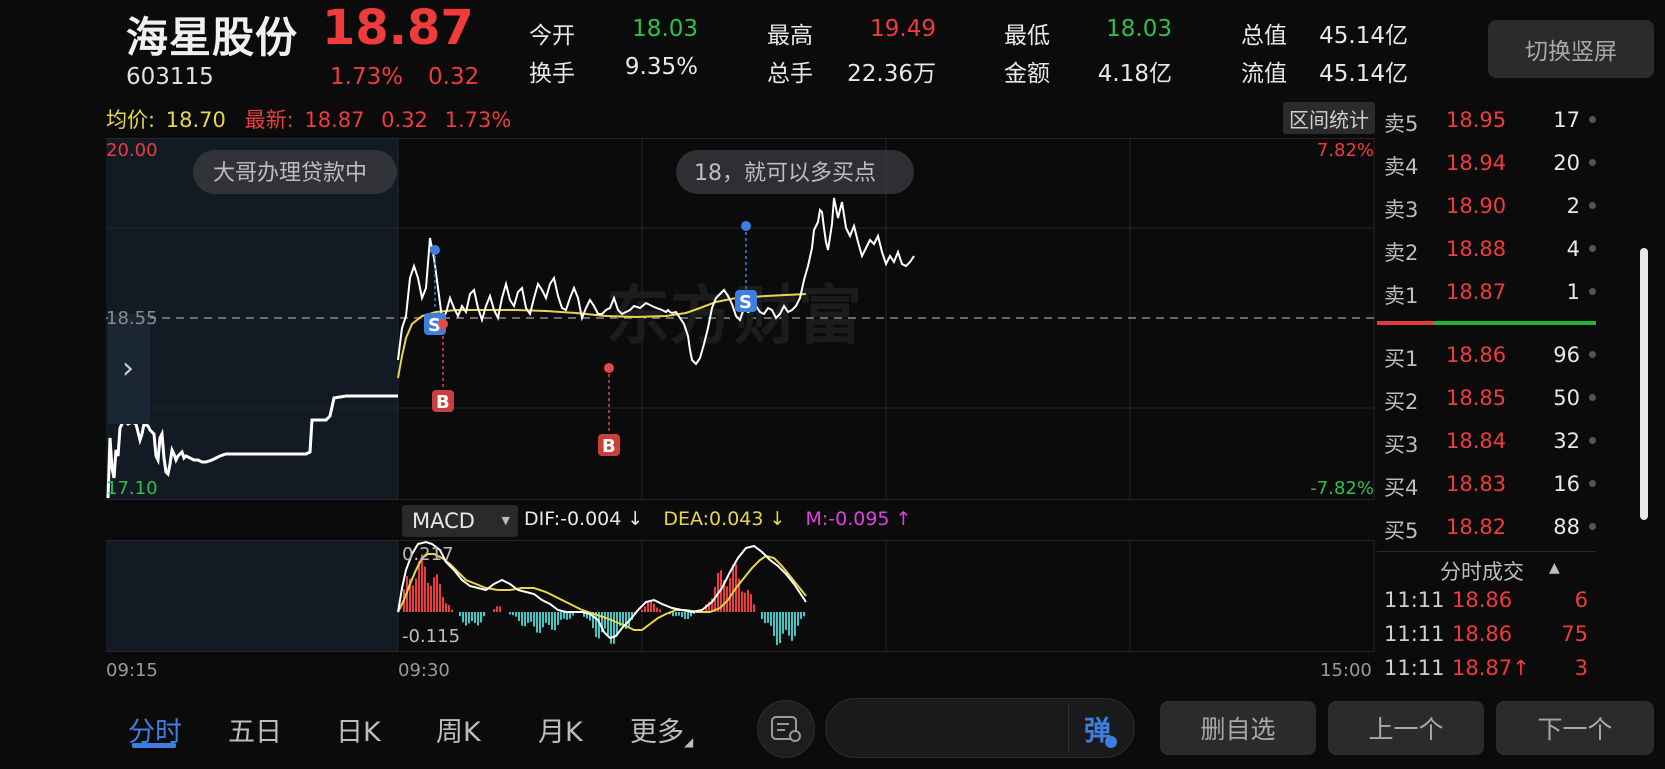 Image resolution: width=1665 pixels, height=769 pixels. What do you see at coordinates (1482, 571) in the screenshot?
I see `ticks-header: 分时成交` at bounding box center [1482, 571].